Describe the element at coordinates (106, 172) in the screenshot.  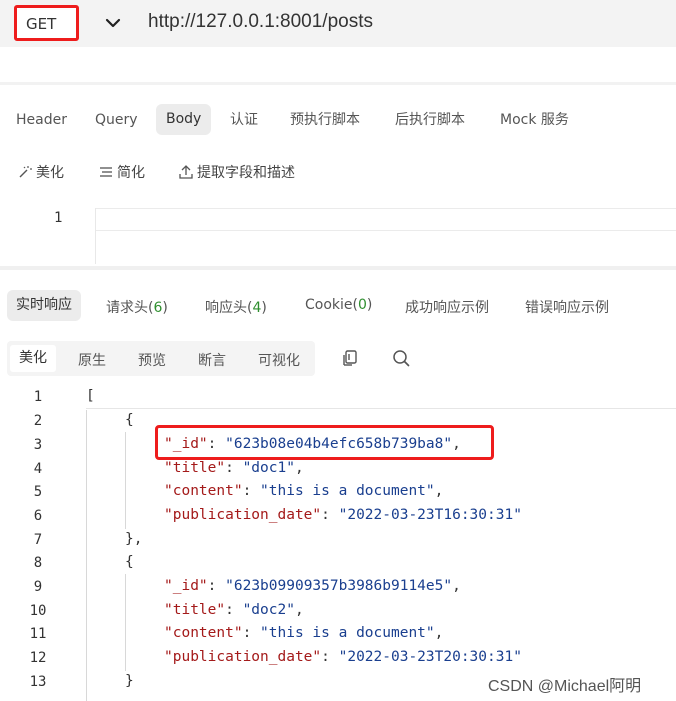
I see `list-icon` at that location.